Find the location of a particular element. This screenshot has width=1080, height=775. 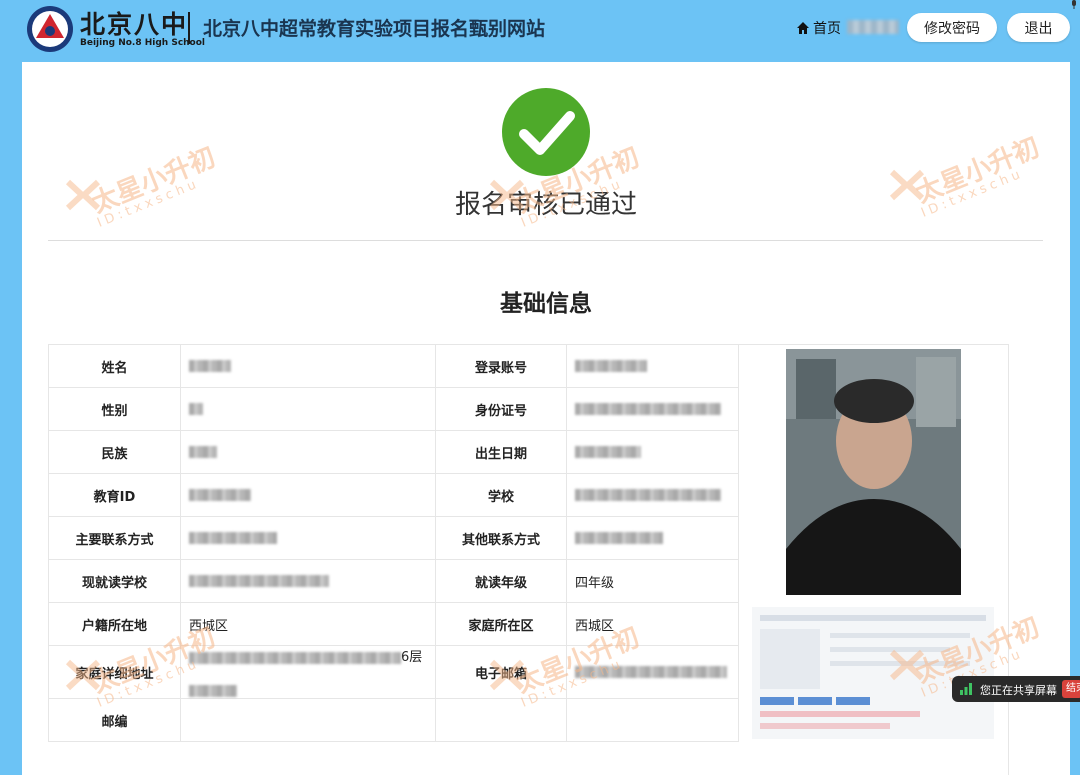

share-status-text: 您正在共享屏幕 is located at coordinates (1018, 690).